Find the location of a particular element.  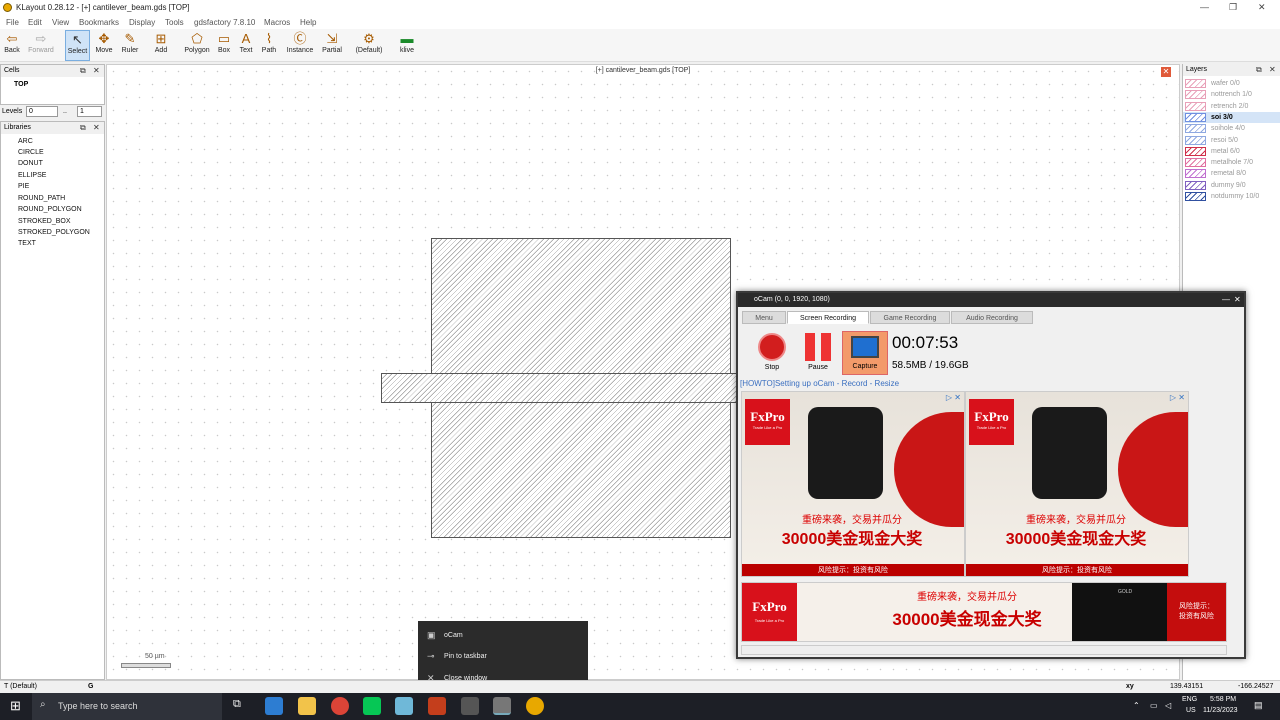

move-button: ✥ Move is located at coordinates (104, 45).